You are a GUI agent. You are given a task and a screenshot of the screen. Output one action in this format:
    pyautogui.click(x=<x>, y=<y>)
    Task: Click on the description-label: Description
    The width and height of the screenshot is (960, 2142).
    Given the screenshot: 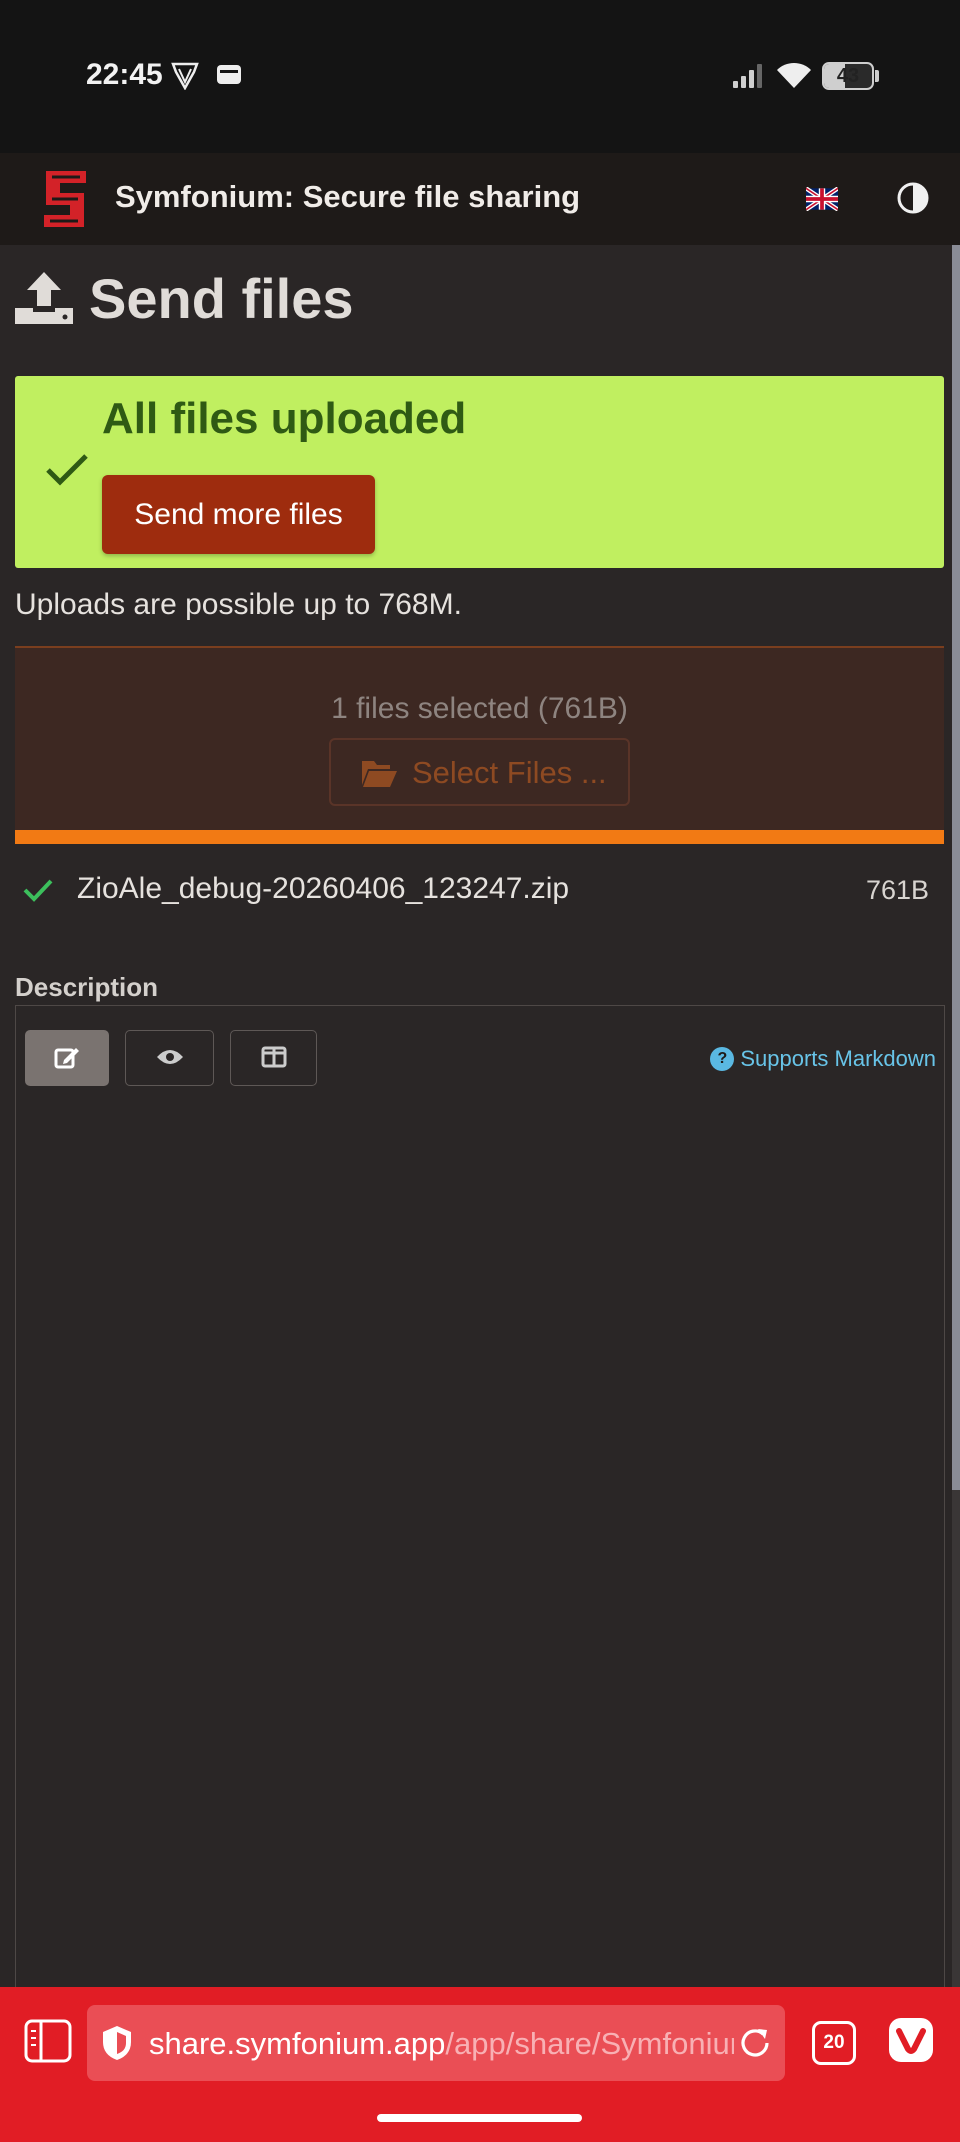 What is the action you would take?
    pyautogui.click(x=87, y=987)
    